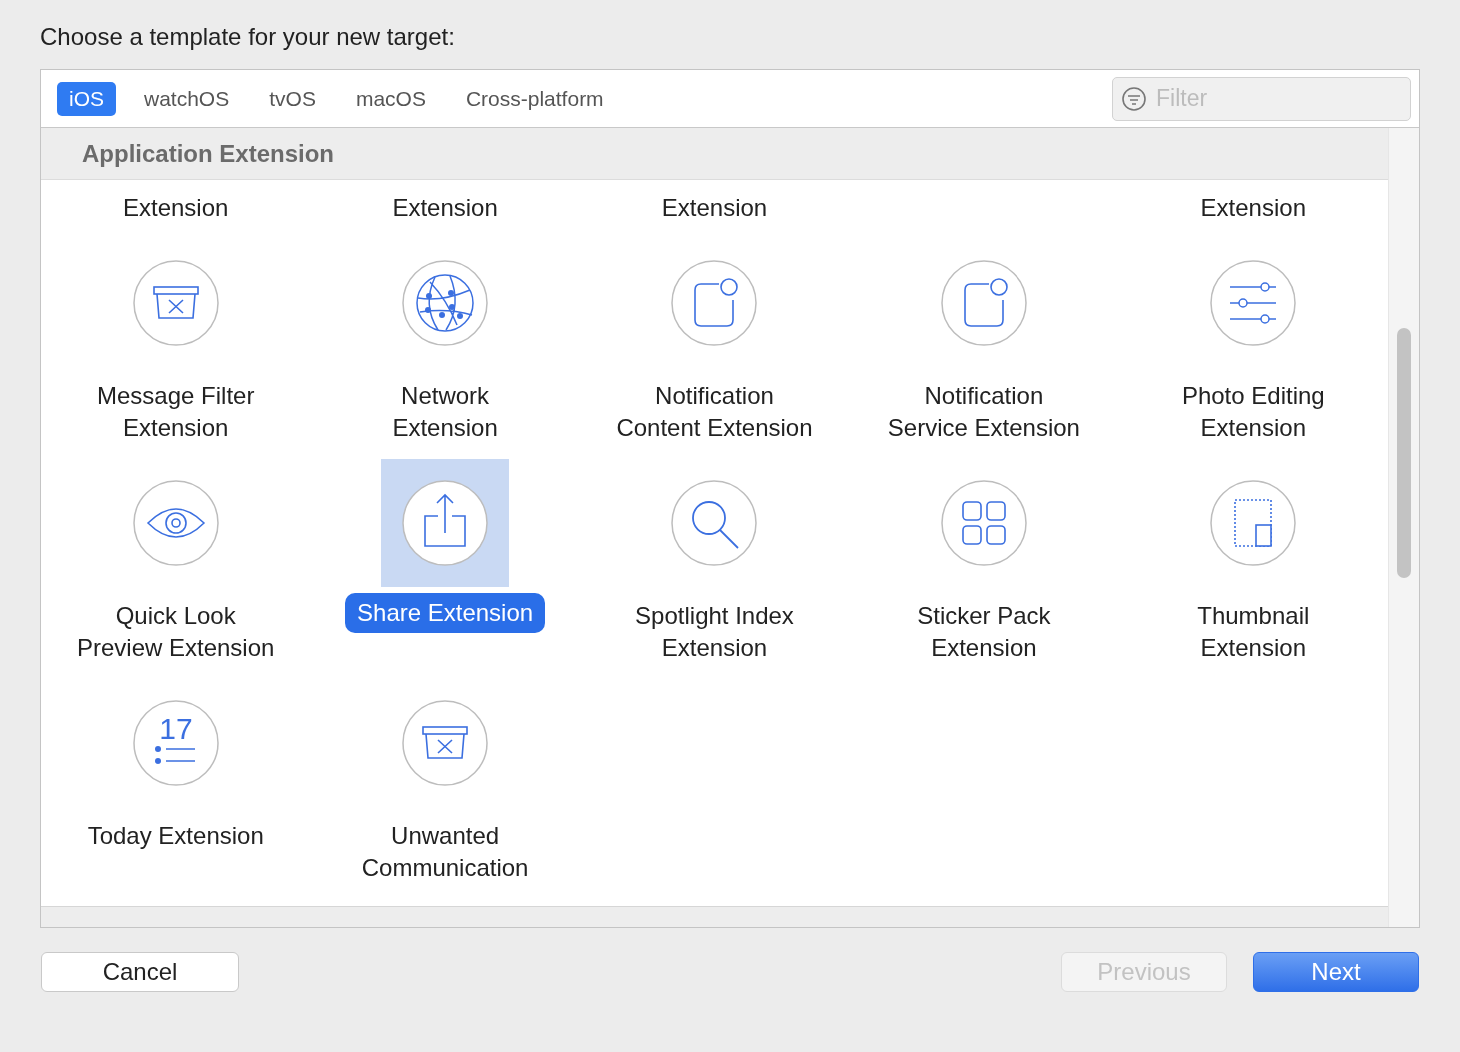  What do you see at coordinates (247, 35) in the screenshot?
I see `dialog-title: Choose a template for your new target:` at bounding box center [247, 35].